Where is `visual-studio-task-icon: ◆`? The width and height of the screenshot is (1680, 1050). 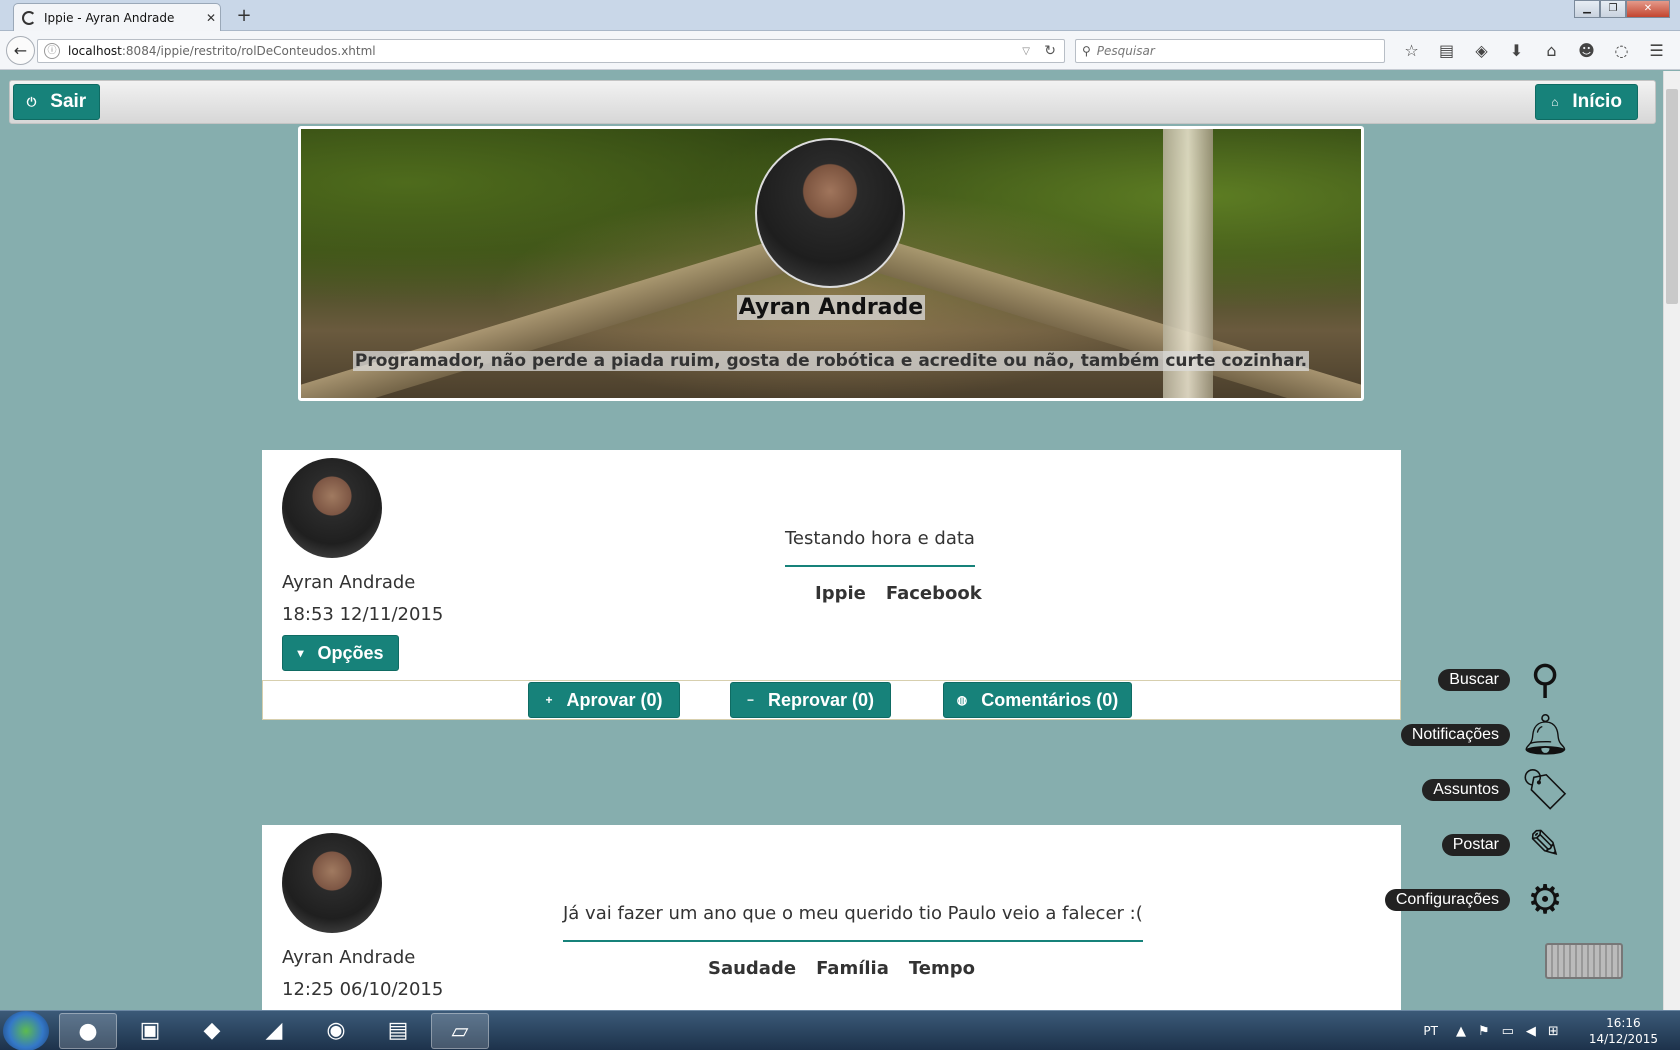
visual-studio-task-icon: ◆ is located at coordinates (212, 1031).